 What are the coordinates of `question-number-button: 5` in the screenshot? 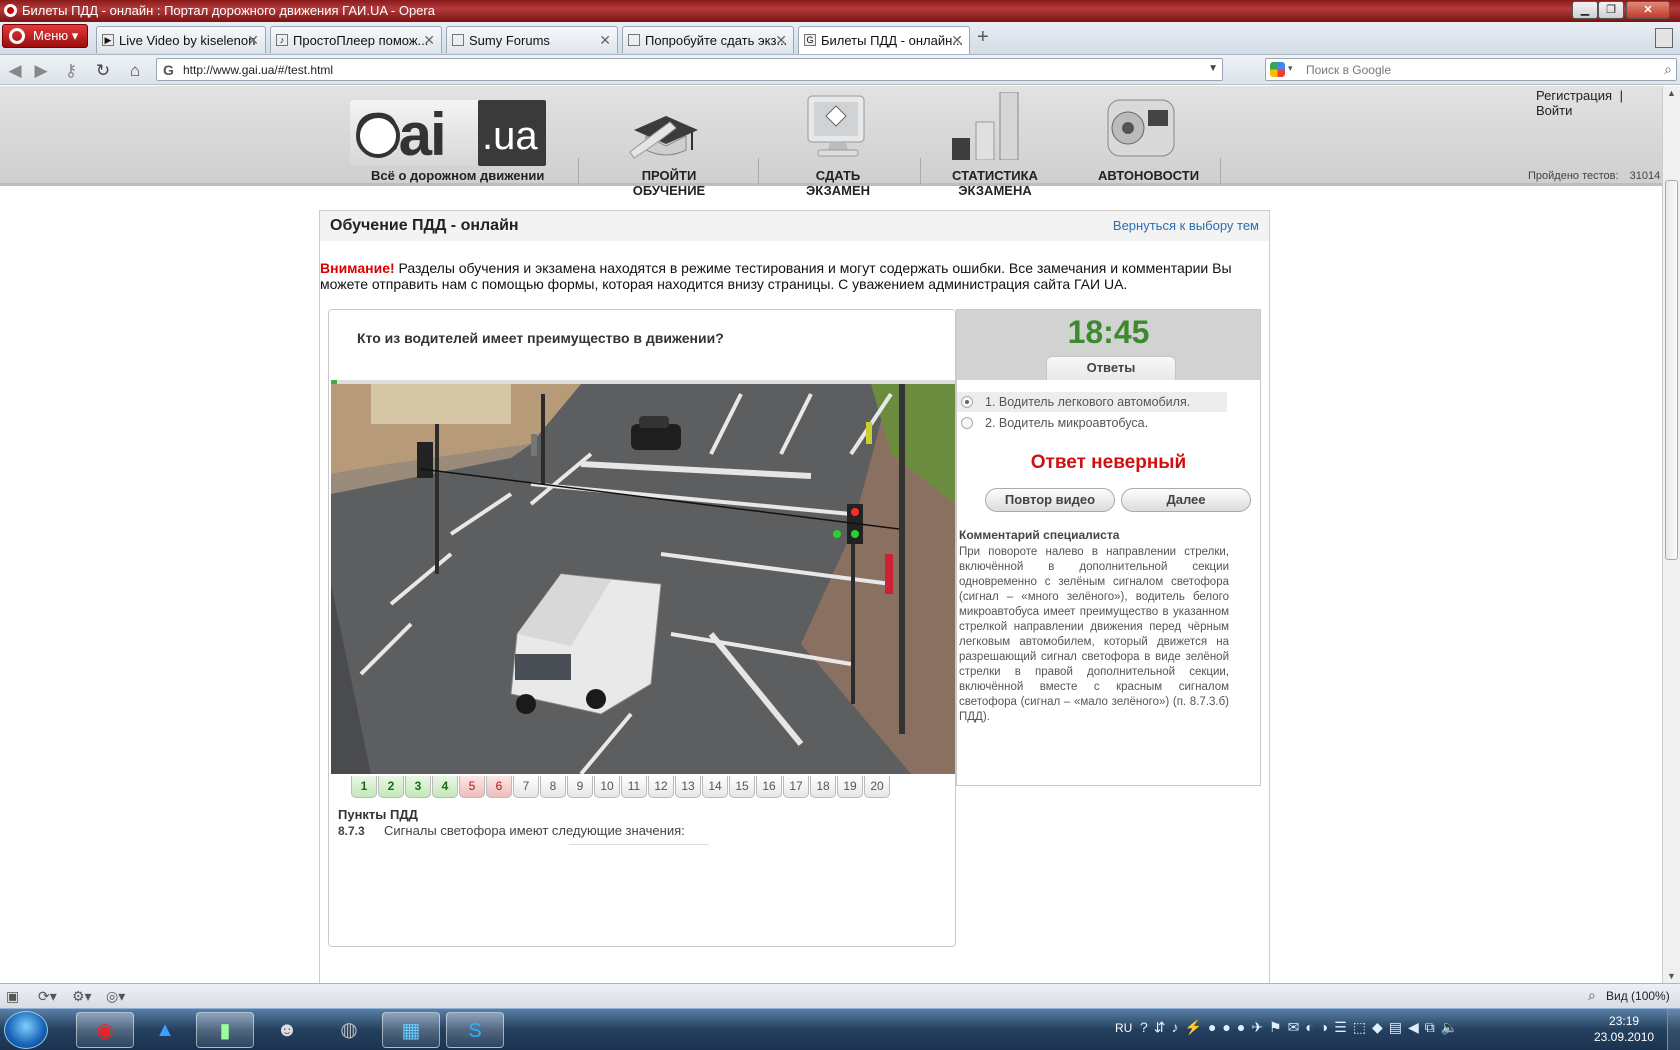 It's located at (472, 787).